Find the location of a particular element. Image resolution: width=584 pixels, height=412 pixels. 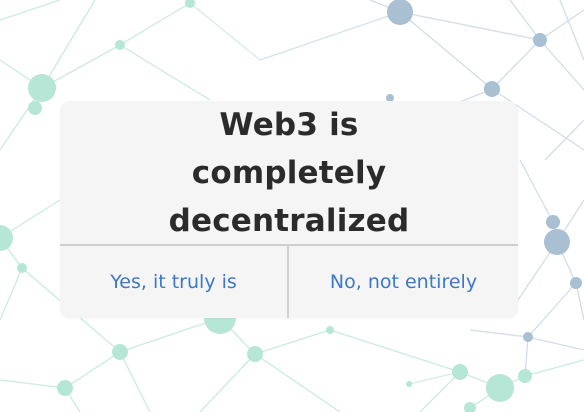

no-button: No, not entirely is located at coordinates (403, 282).